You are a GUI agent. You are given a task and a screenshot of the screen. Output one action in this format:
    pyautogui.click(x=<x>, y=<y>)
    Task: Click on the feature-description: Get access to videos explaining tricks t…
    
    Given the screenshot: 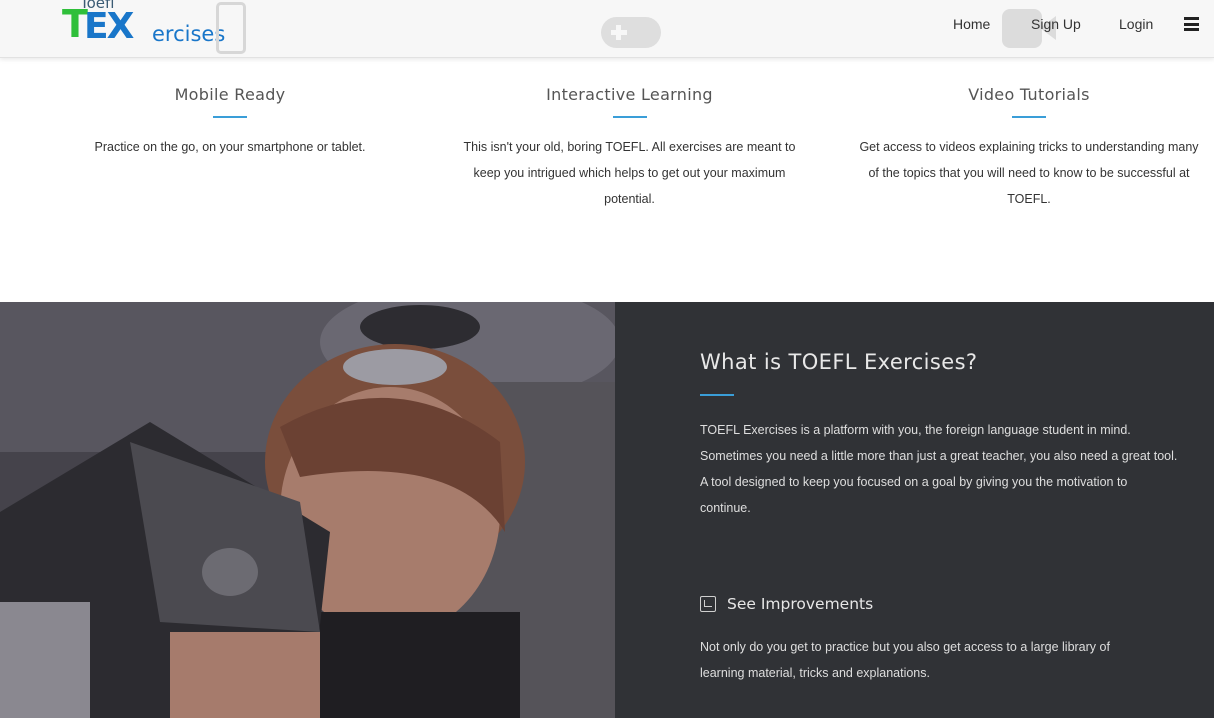 What is the action you would take?
    pyautogui.click(x=1029, y=173)
    